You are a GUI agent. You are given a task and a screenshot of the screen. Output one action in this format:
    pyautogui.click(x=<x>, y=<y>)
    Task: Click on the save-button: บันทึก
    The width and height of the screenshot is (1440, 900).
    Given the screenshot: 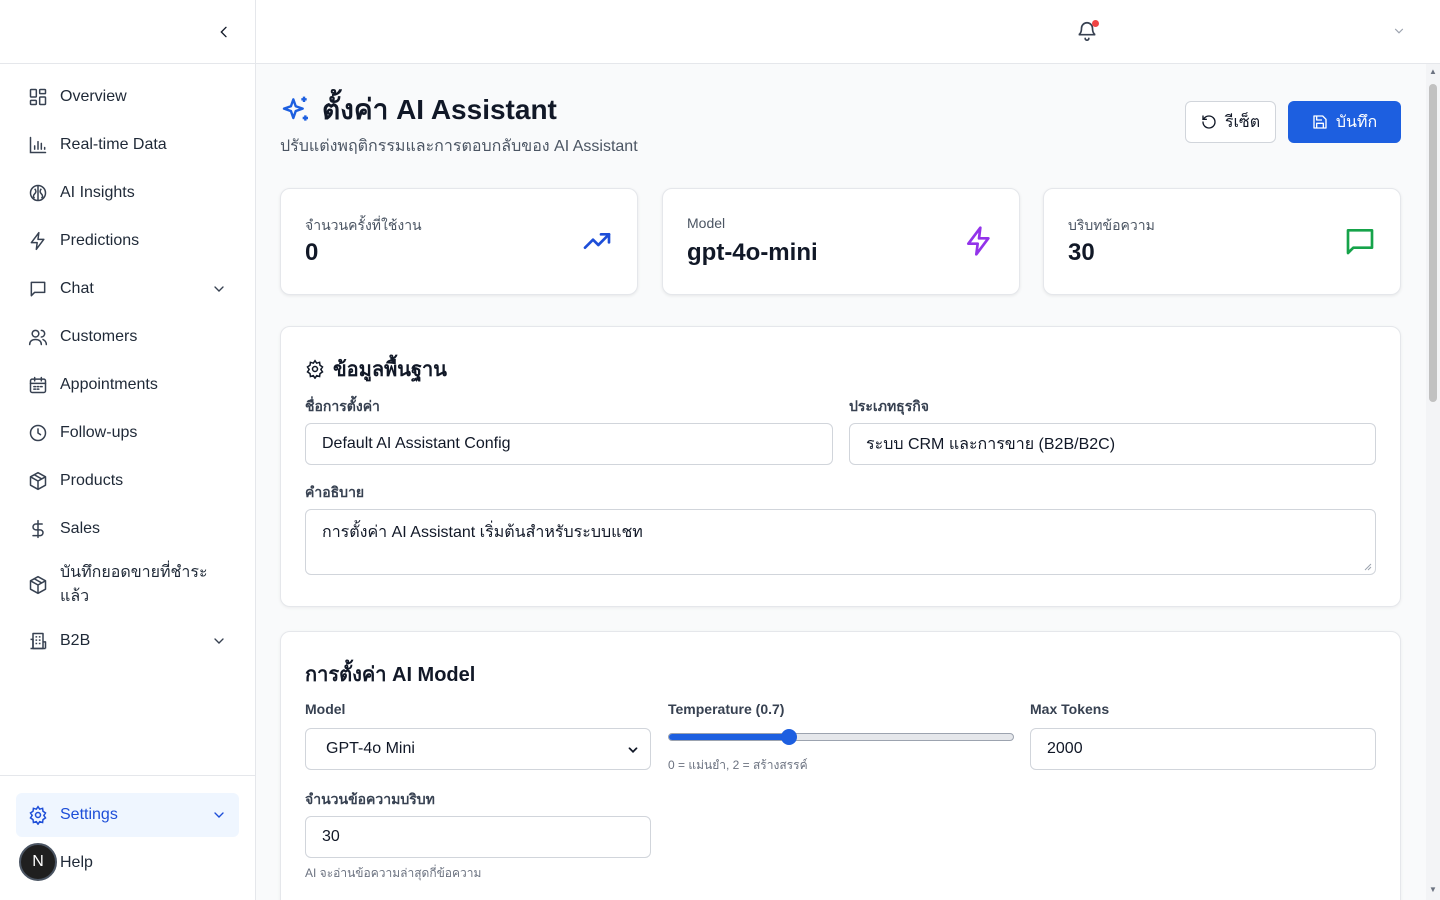 What is the action you would take?
    pyautogui.click(x=1344, y=122)
    